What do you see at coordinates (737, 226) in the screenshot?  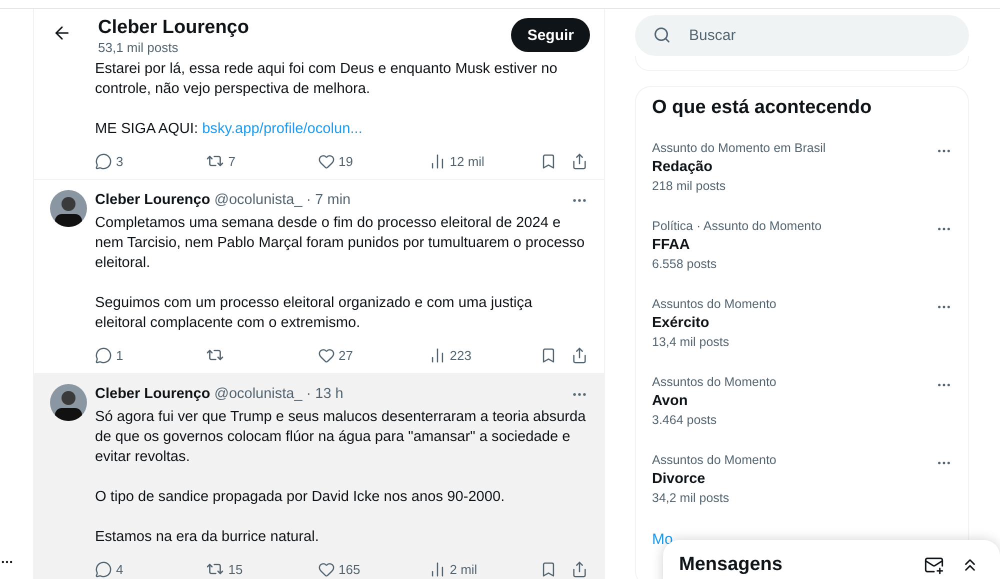 I see `trend-context: Política · Assunto do Momento` at bounding box center [737, 226].